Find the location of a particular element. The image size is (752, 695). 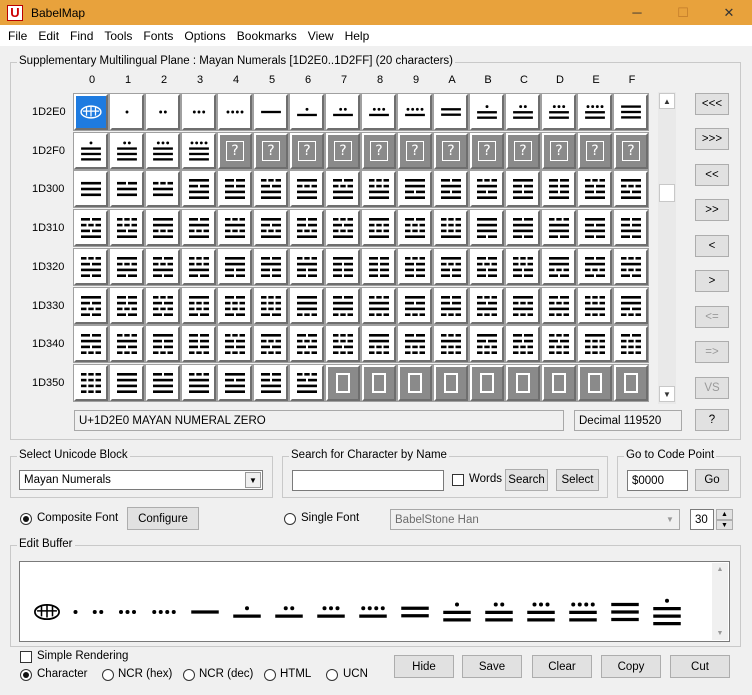

nav-last-button: >>> is located at coordinates (712, 139).